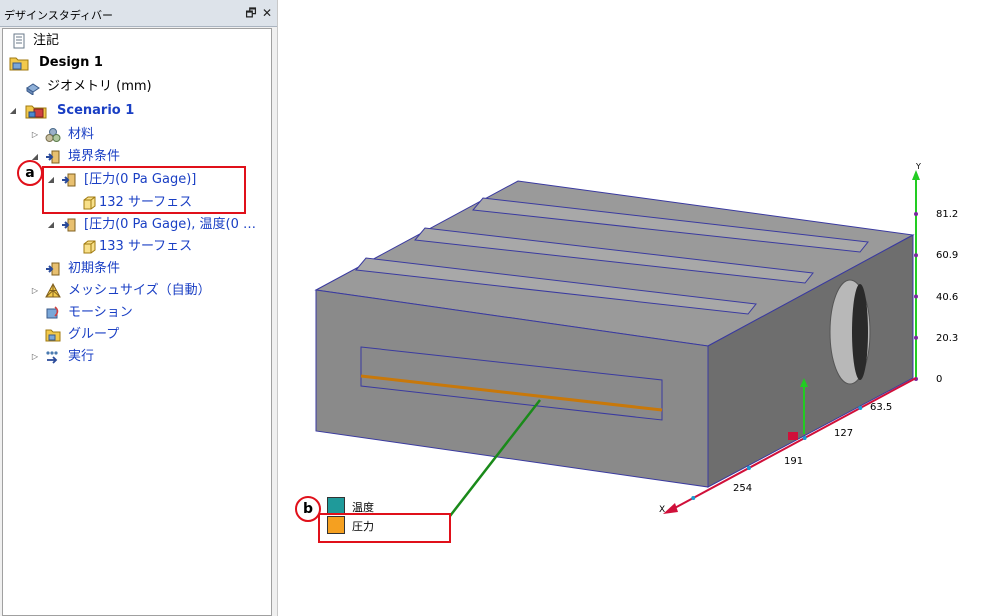  I want to click on y-axis-label: Y, so click(918, 166).